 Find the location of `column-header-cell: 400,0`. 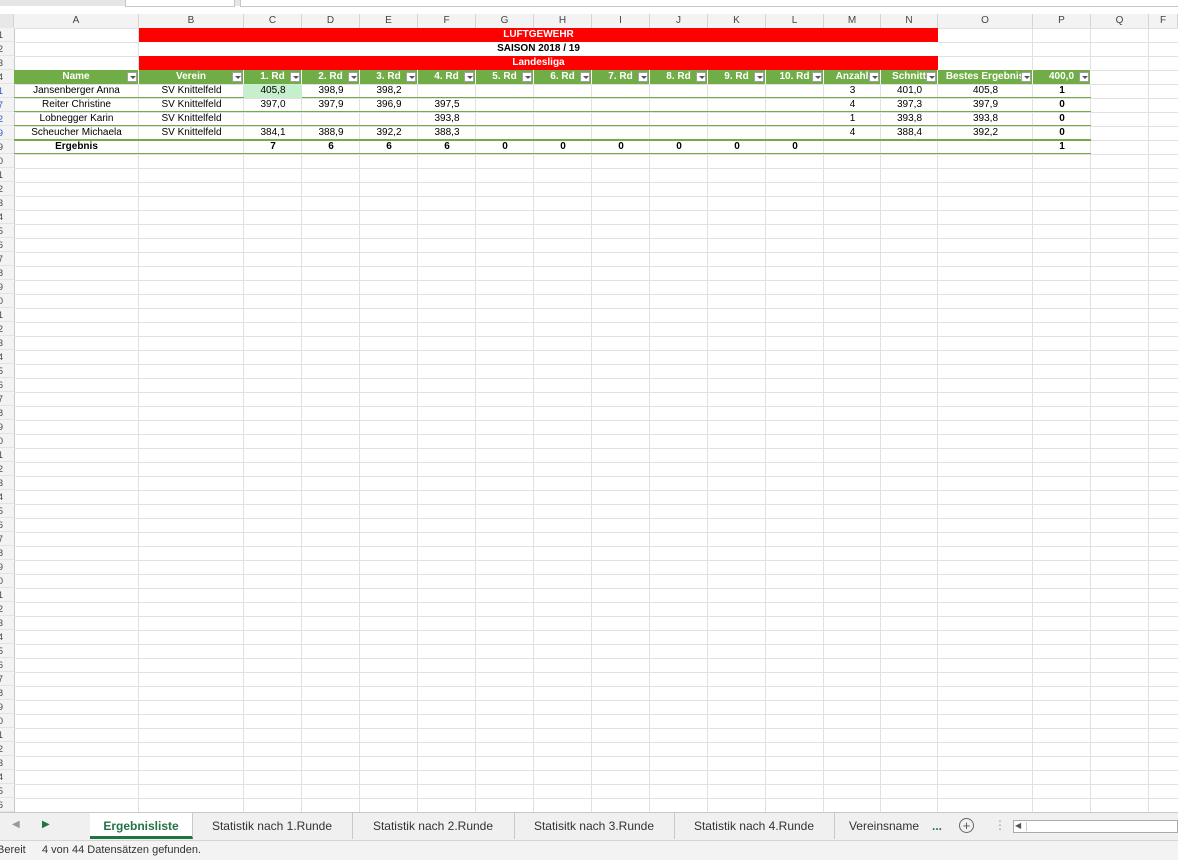

column-header-cell: 400,0 is located at coordinates (1062, 77).